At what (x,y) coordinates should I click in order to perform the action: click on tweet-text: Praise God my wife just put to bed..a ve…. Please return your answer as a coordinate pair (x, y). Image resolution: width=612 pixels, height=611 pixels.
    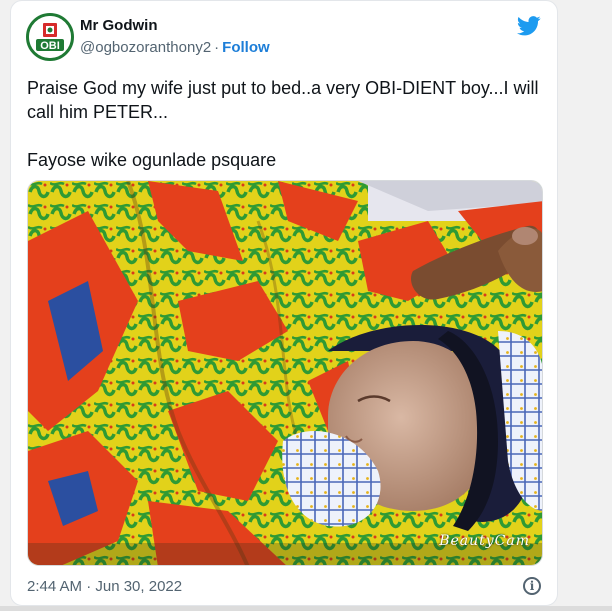
    Looking at the image, I should click on (287, 124).